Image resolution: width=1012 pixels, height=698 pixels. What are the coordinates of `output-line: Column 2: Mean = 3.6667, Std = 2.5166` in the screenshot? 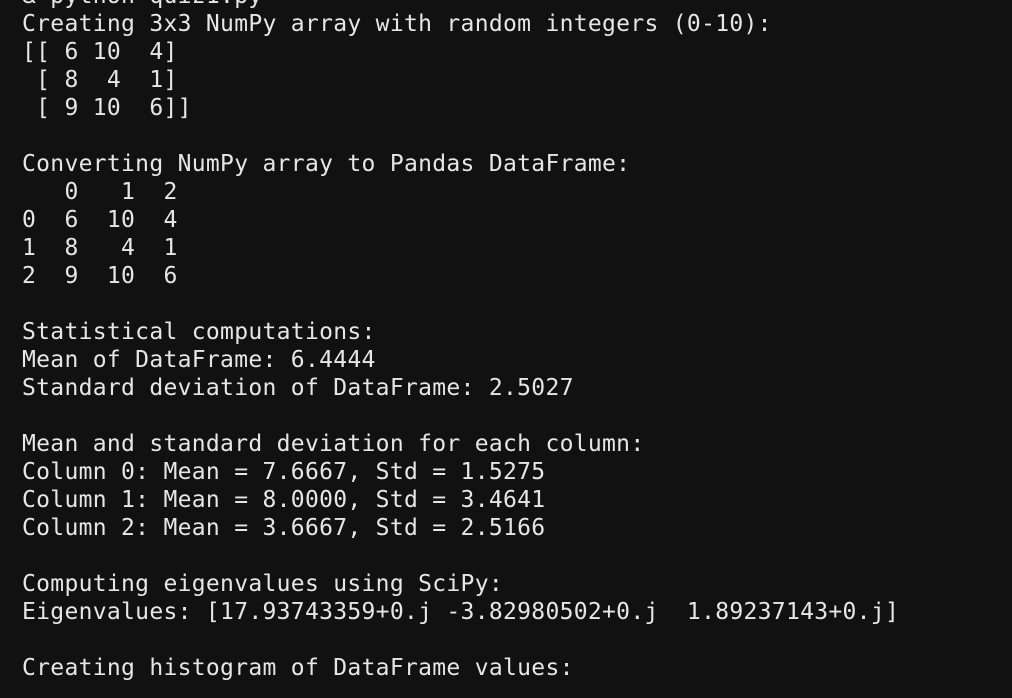 It's located at (284, 528).